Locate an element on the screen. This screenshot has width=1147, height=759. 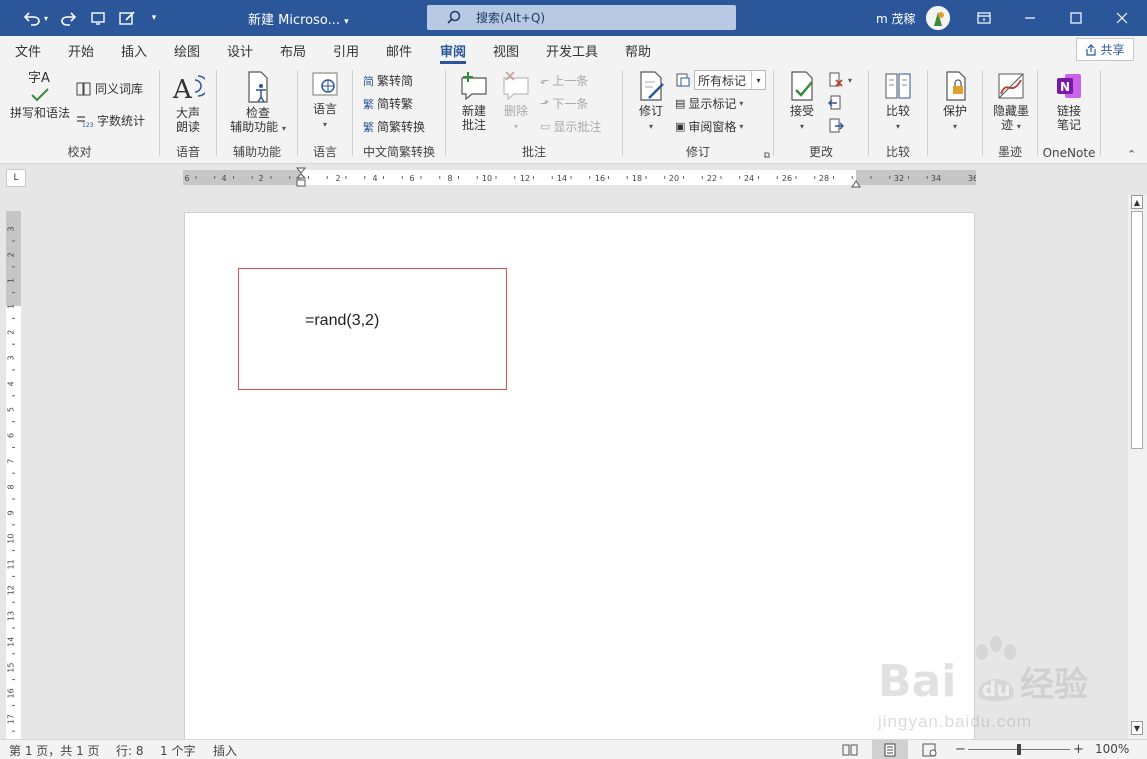
tab-selector-glyph: L is located at coordinates (16, 178).